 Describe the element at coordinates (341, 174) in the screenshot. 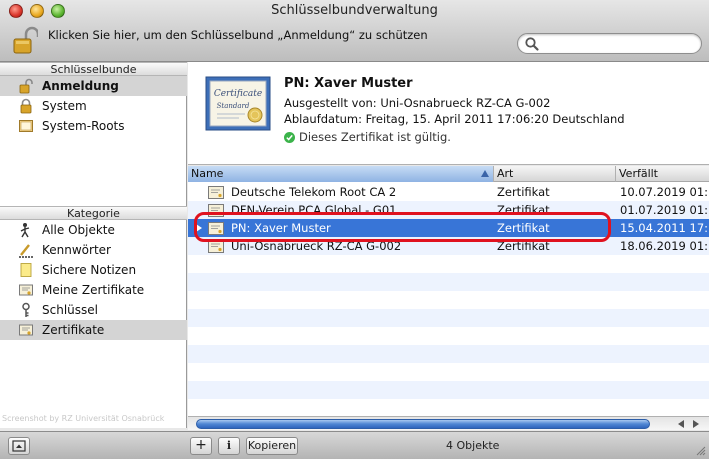

I see `column-header-name: Name` at that location.